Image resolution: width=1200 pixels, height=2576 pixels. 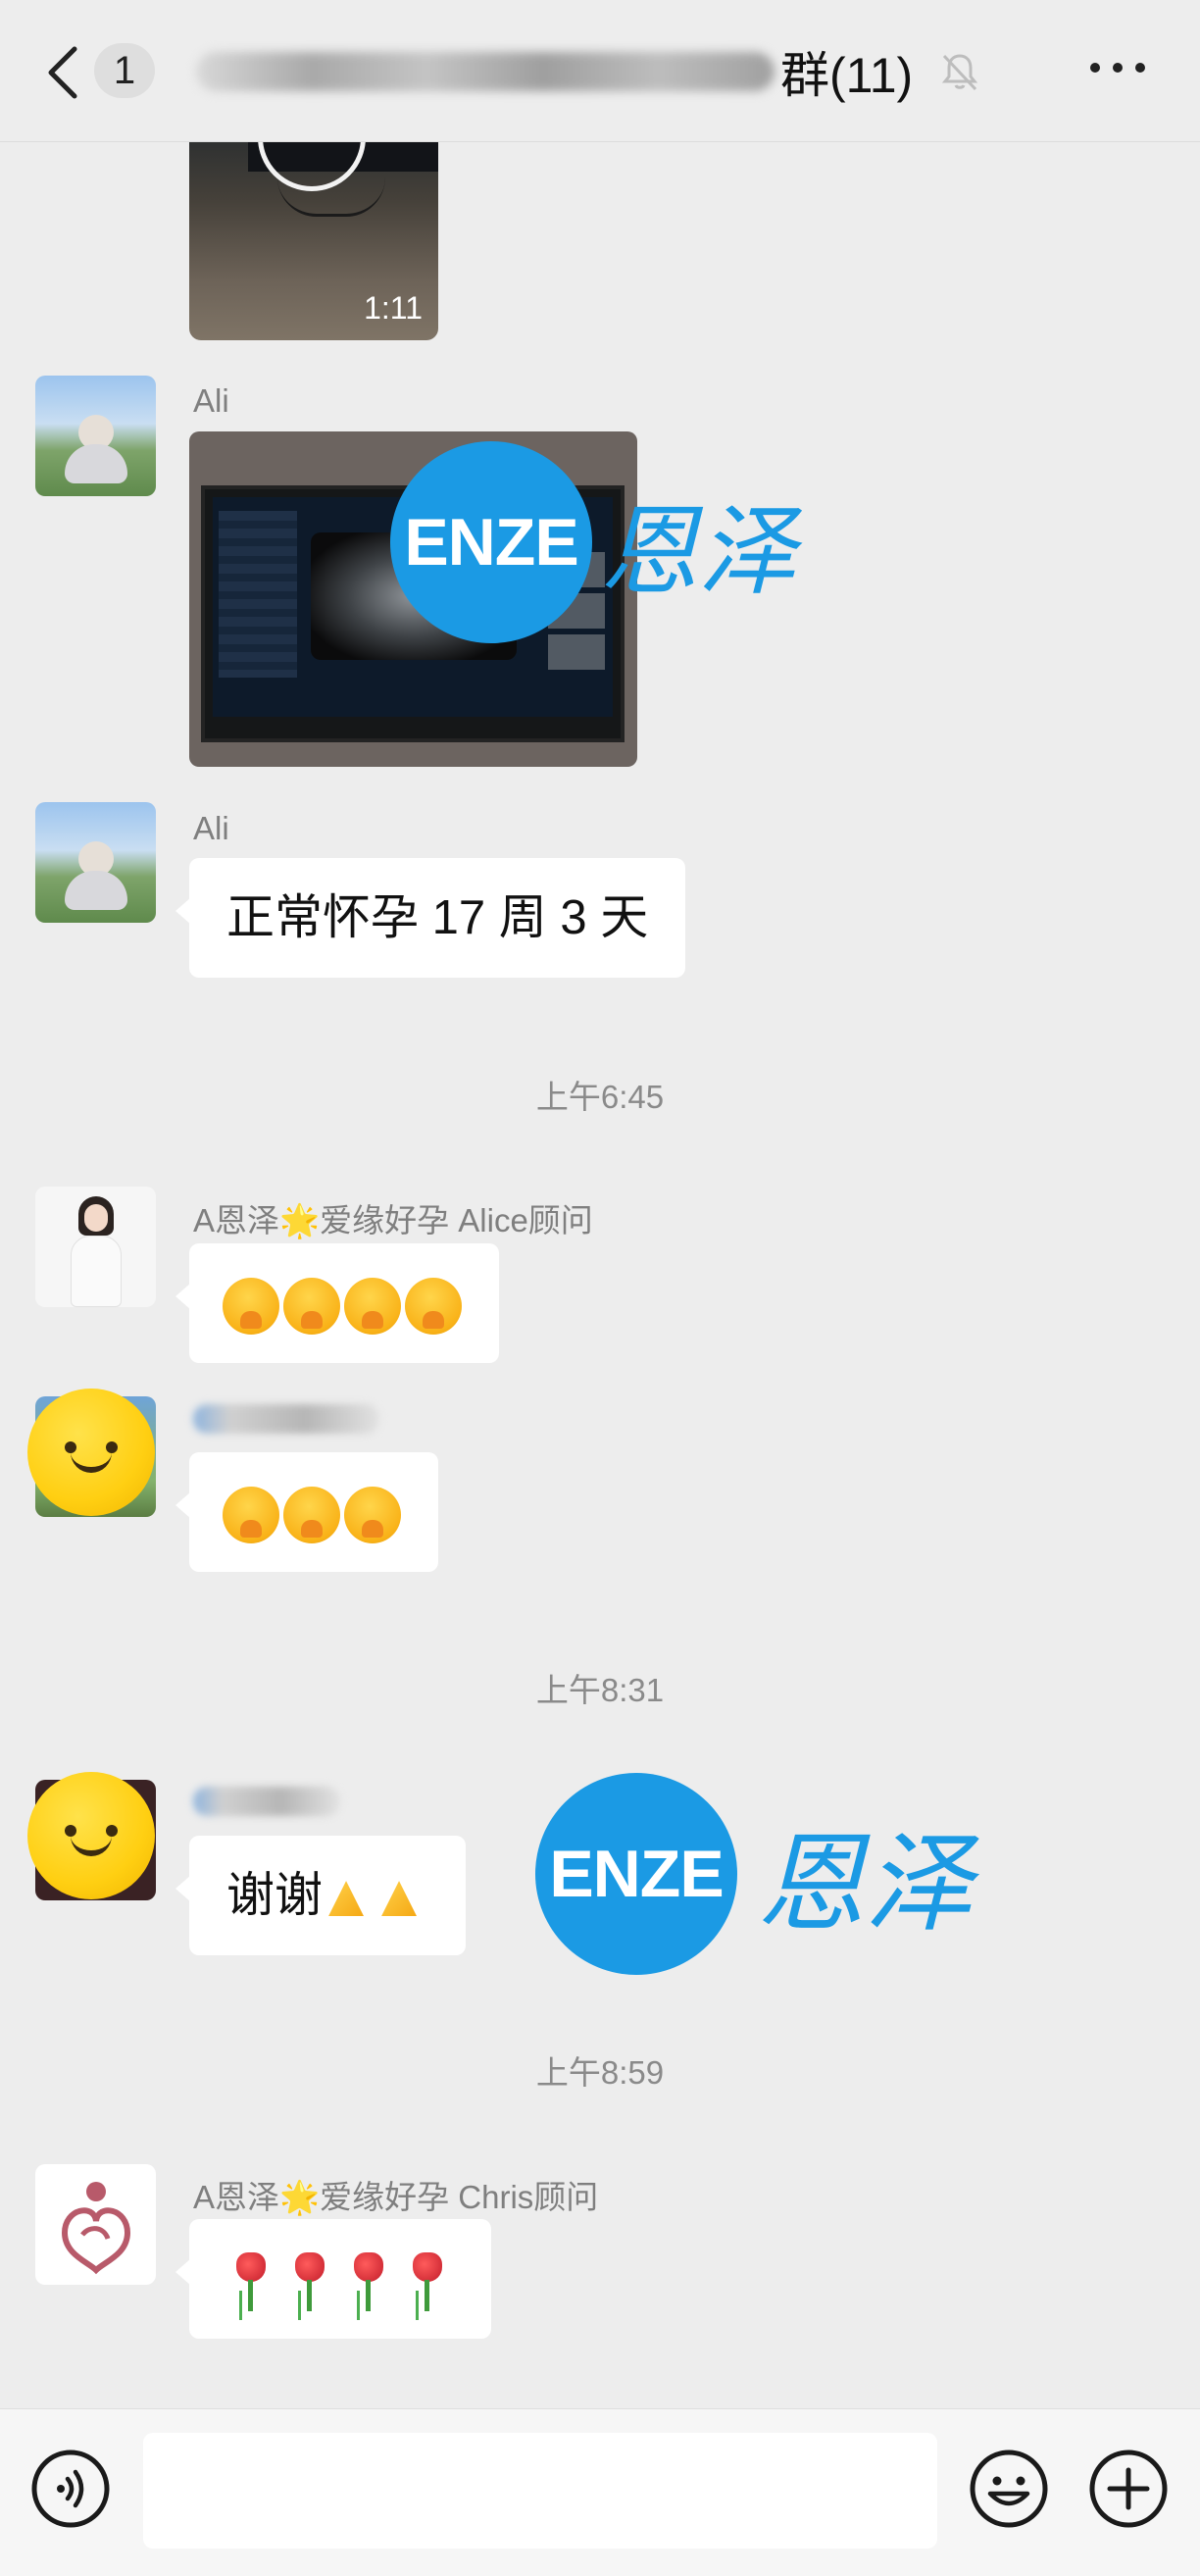 What do you see at coordinates (540, 2491) in the screenshot?
I see `message-text-input` at bounding box center [540, 2491].